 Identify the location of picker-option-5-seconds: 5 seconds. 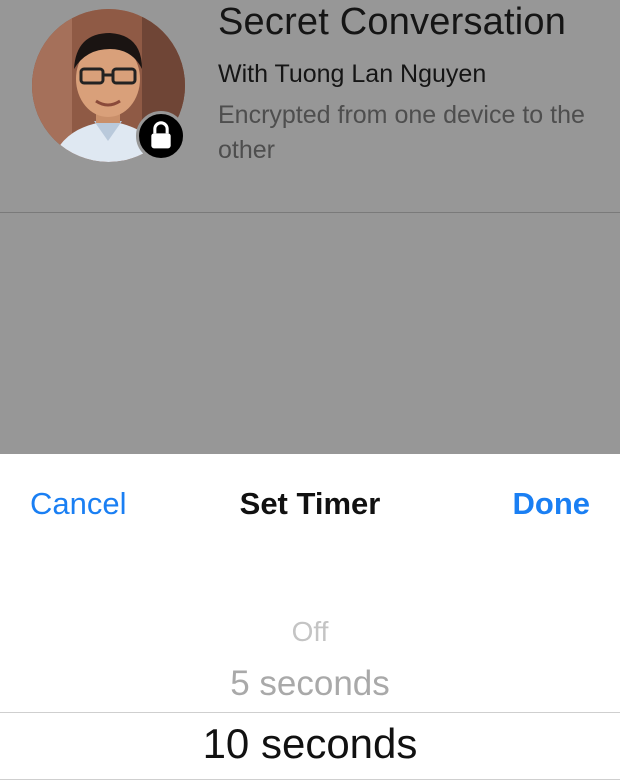
(310, 684).